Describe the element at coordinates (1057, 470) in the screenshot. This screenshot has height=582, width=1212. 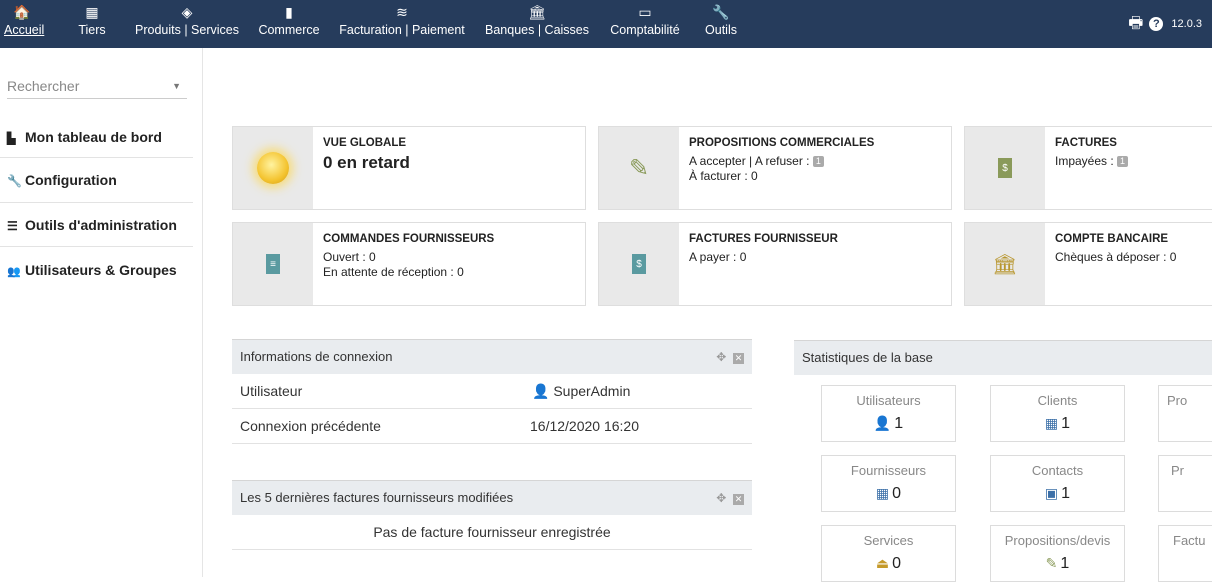
I see `stat-label: Contacts` at that location.